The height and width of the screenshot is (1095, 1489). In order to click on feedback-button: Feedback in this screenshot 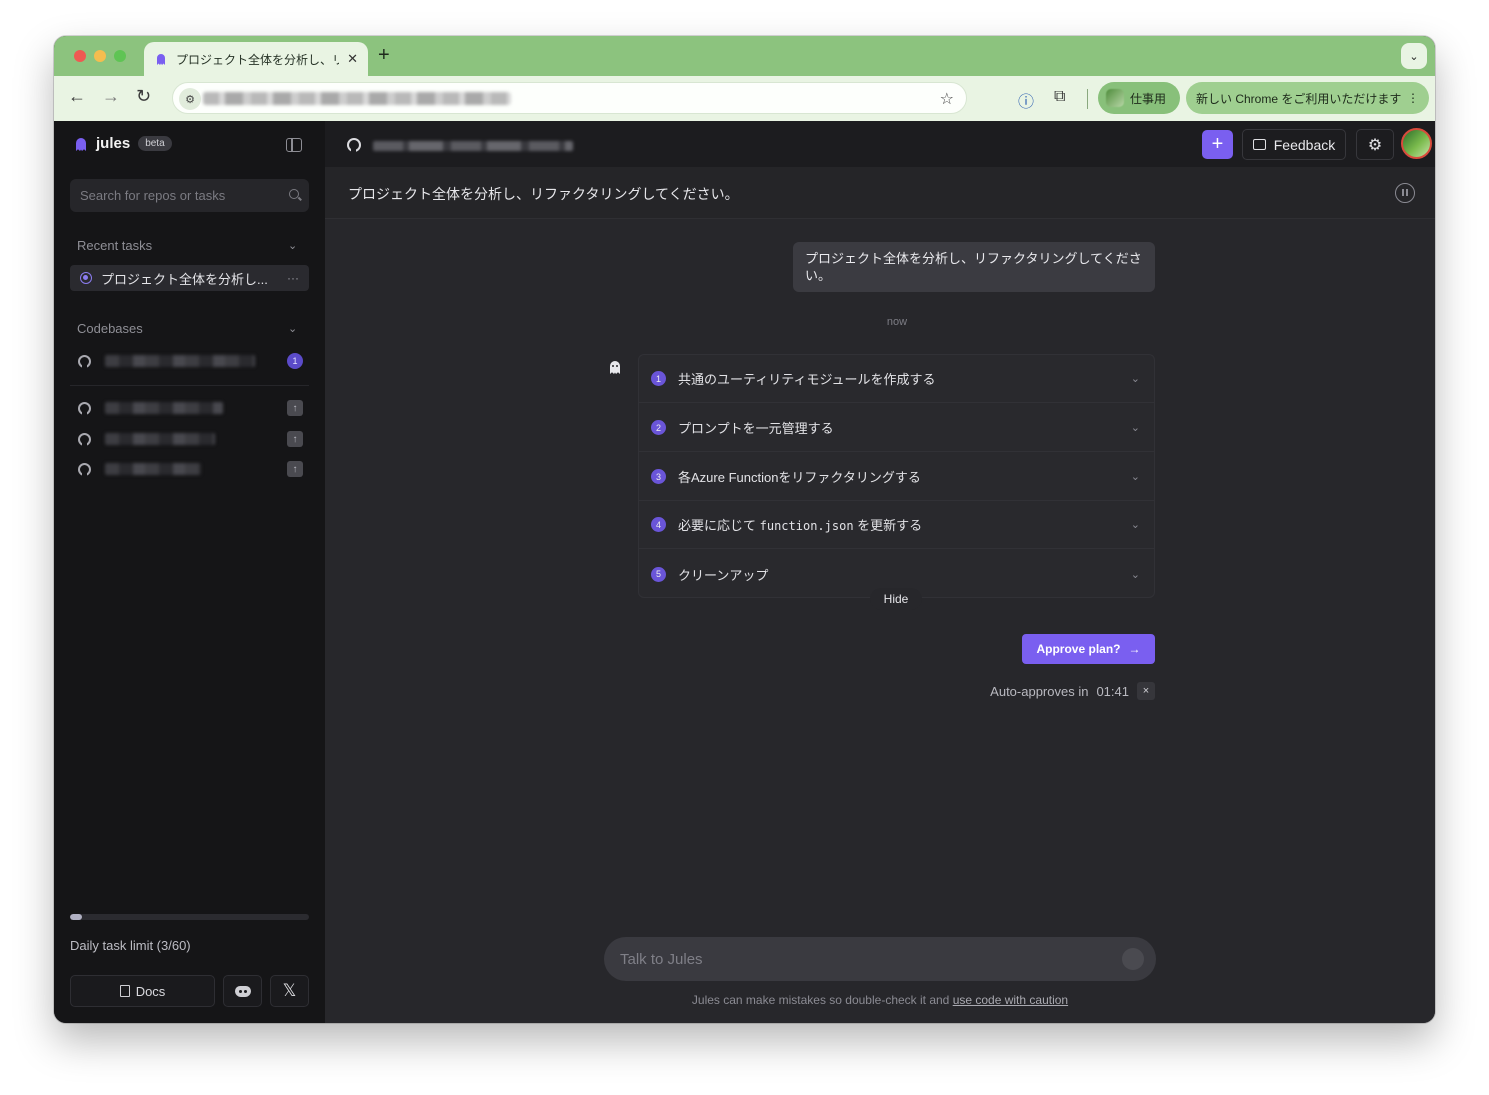, I will do `click(1294, 144)`.